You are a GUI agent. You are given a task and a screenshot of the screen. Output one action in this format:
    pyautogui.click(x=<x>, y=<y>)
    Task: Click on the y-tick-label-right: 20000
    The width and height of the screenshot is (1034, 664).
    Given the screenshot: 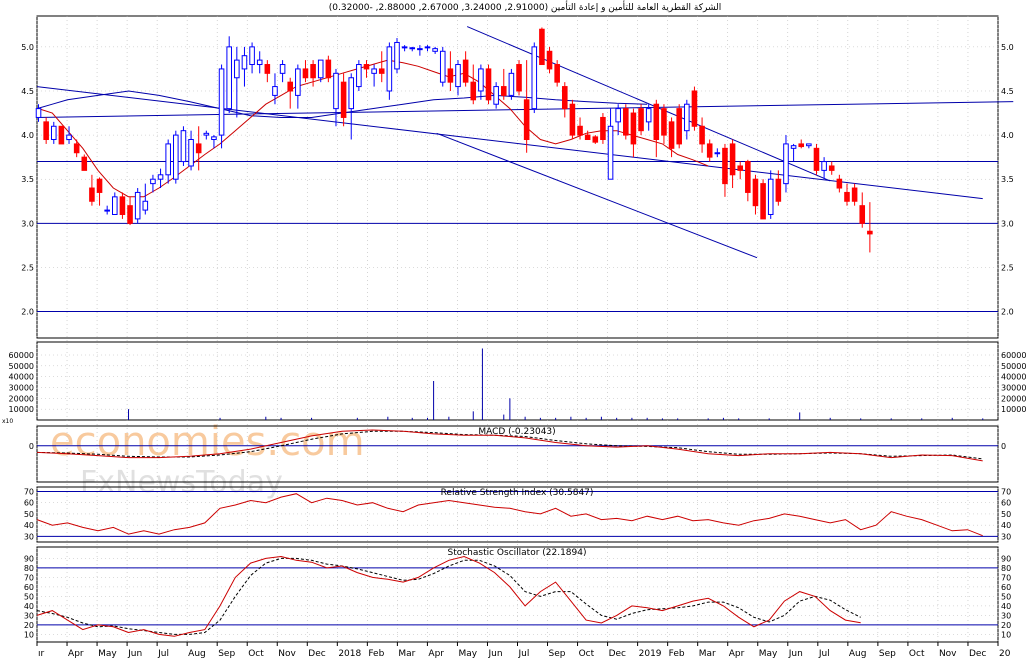 What is the action you would take?
    pyautogui.click(x=1013, y=398)
    